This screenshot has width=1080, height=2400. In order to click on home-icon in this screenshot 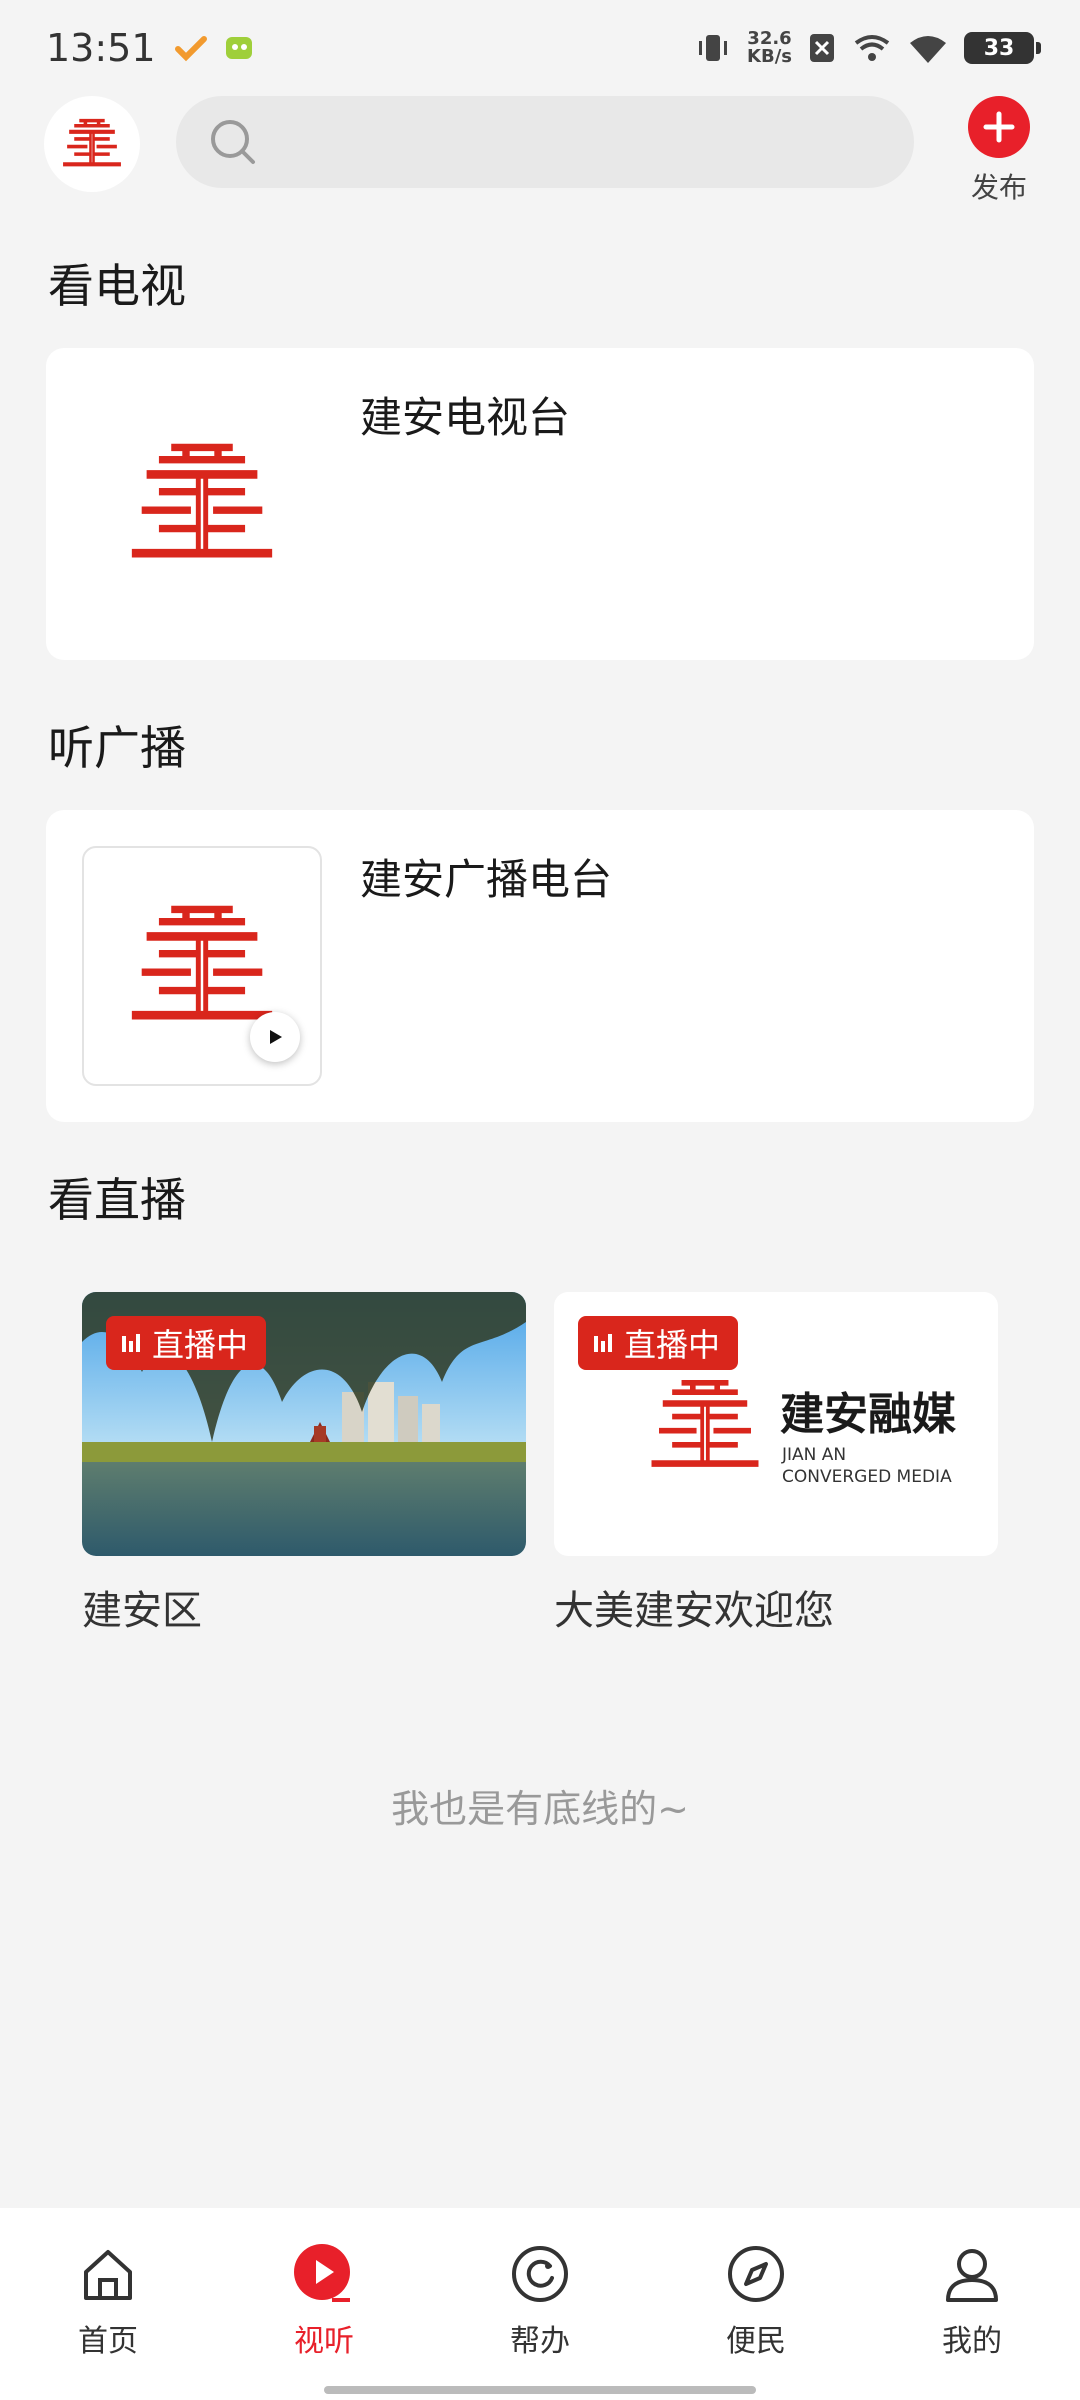, I will do `click(108, 2274)`.